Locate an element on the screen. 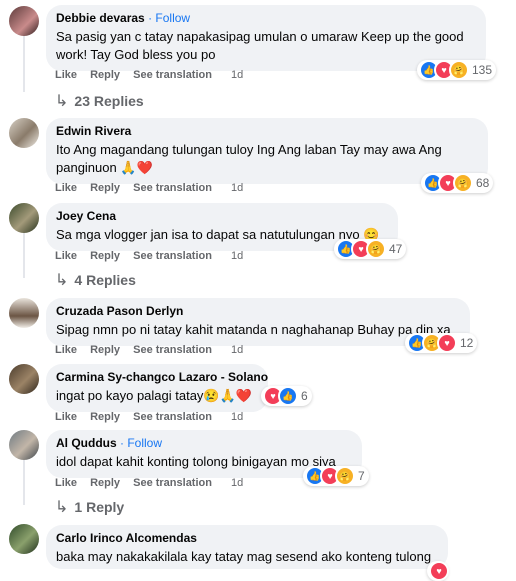 Image resolution: width=516 pixels, height=581 pixels. reaction-count: 68 is located at coordinates (483, 183).